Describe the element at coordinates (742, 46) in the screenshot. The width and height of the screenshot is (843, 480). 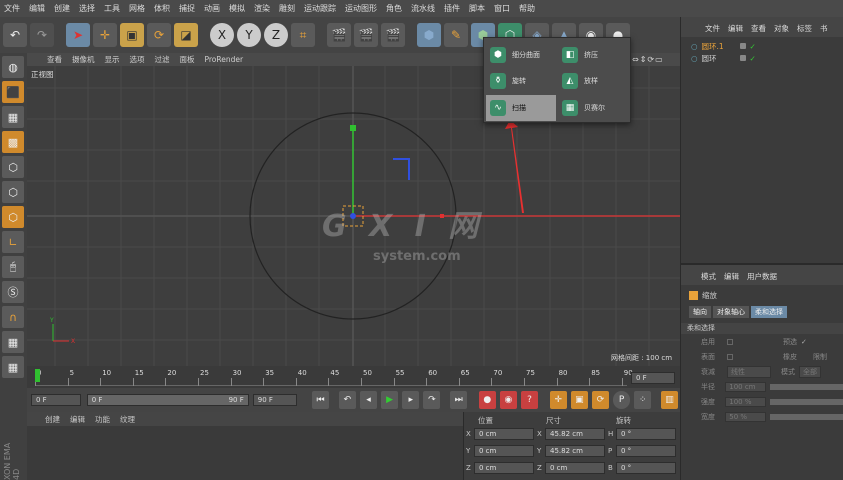
I see `visibility-toggle` at that location.